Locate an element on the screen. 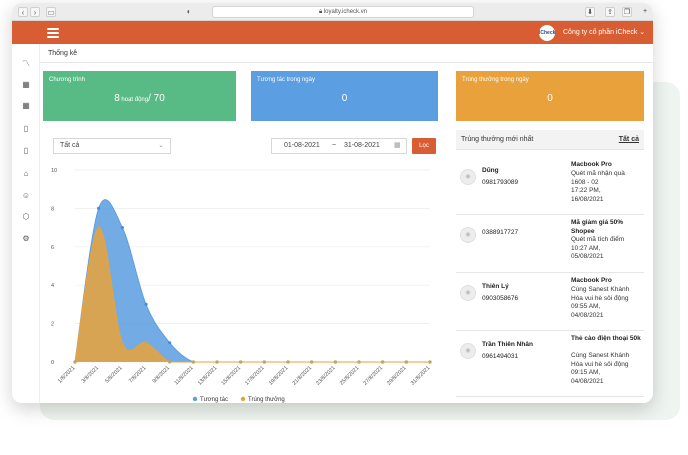 The image size is (688, 455). x-tick-label: 3/8/2021 is located at coordinates (90, 374).